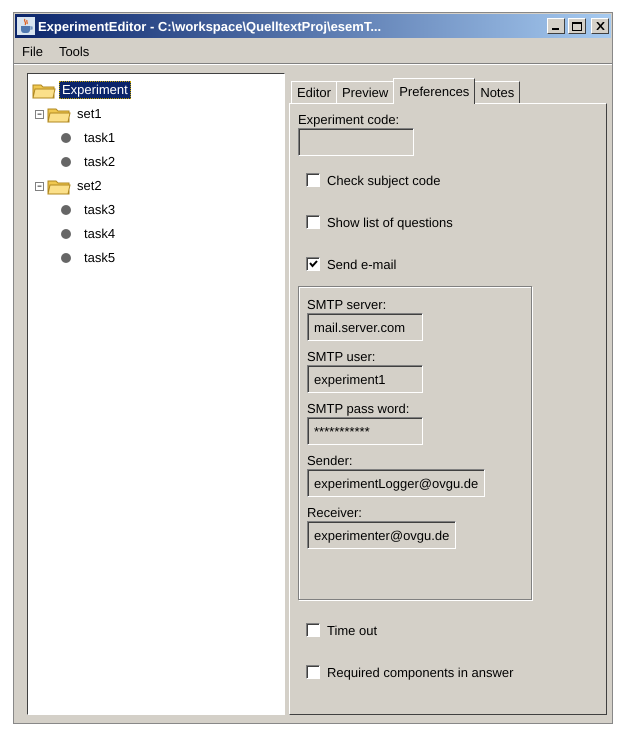  Describe the element at coordinates (352, 630) in the screenshot. I see `checkbox-label: Time out` at that location.